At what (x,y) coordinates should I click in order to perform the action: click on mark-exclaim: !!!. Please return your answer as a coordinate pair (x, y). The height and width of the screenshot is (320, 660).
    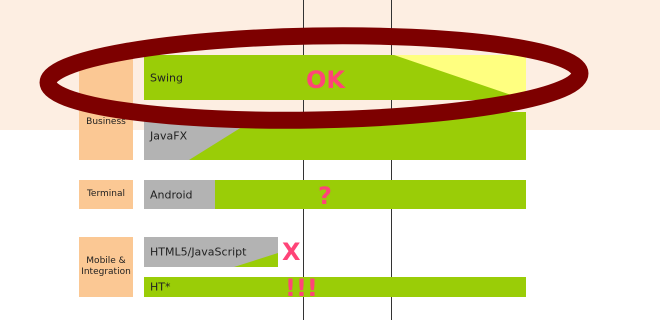
    Looking at the image, I should click on (301, 288).